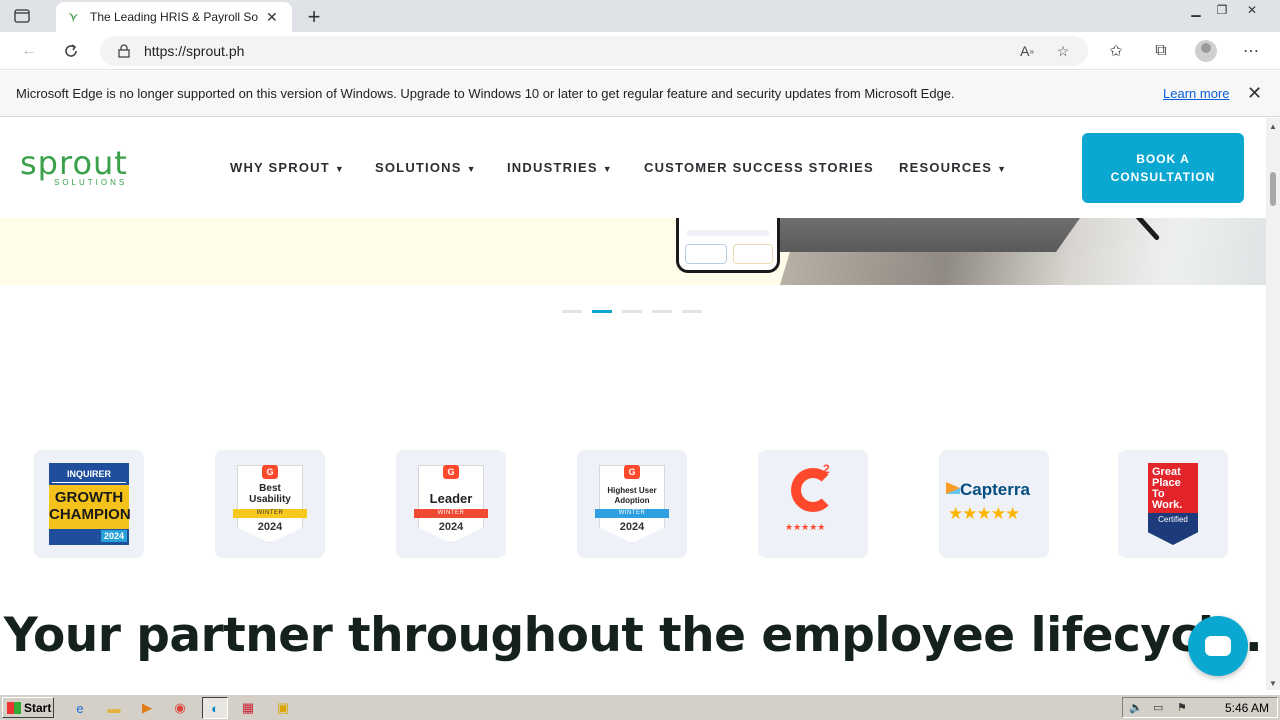  Describe the element at coordinates (953, 167) in the screenshot. I see `nav-resources: RESOURCES ▼` at that location.